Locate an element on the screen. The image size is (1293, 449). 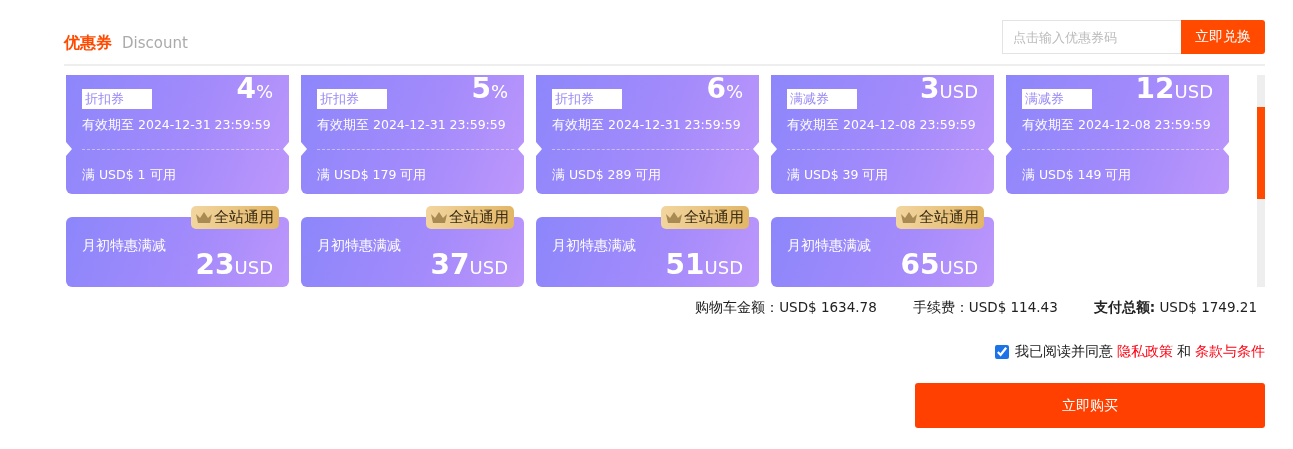
coupon-card: 满减券 12 USD 有效期至 2024-12-08 23:59:59 满 USD$ 149 可用 is located at coordinates (1117, 134).